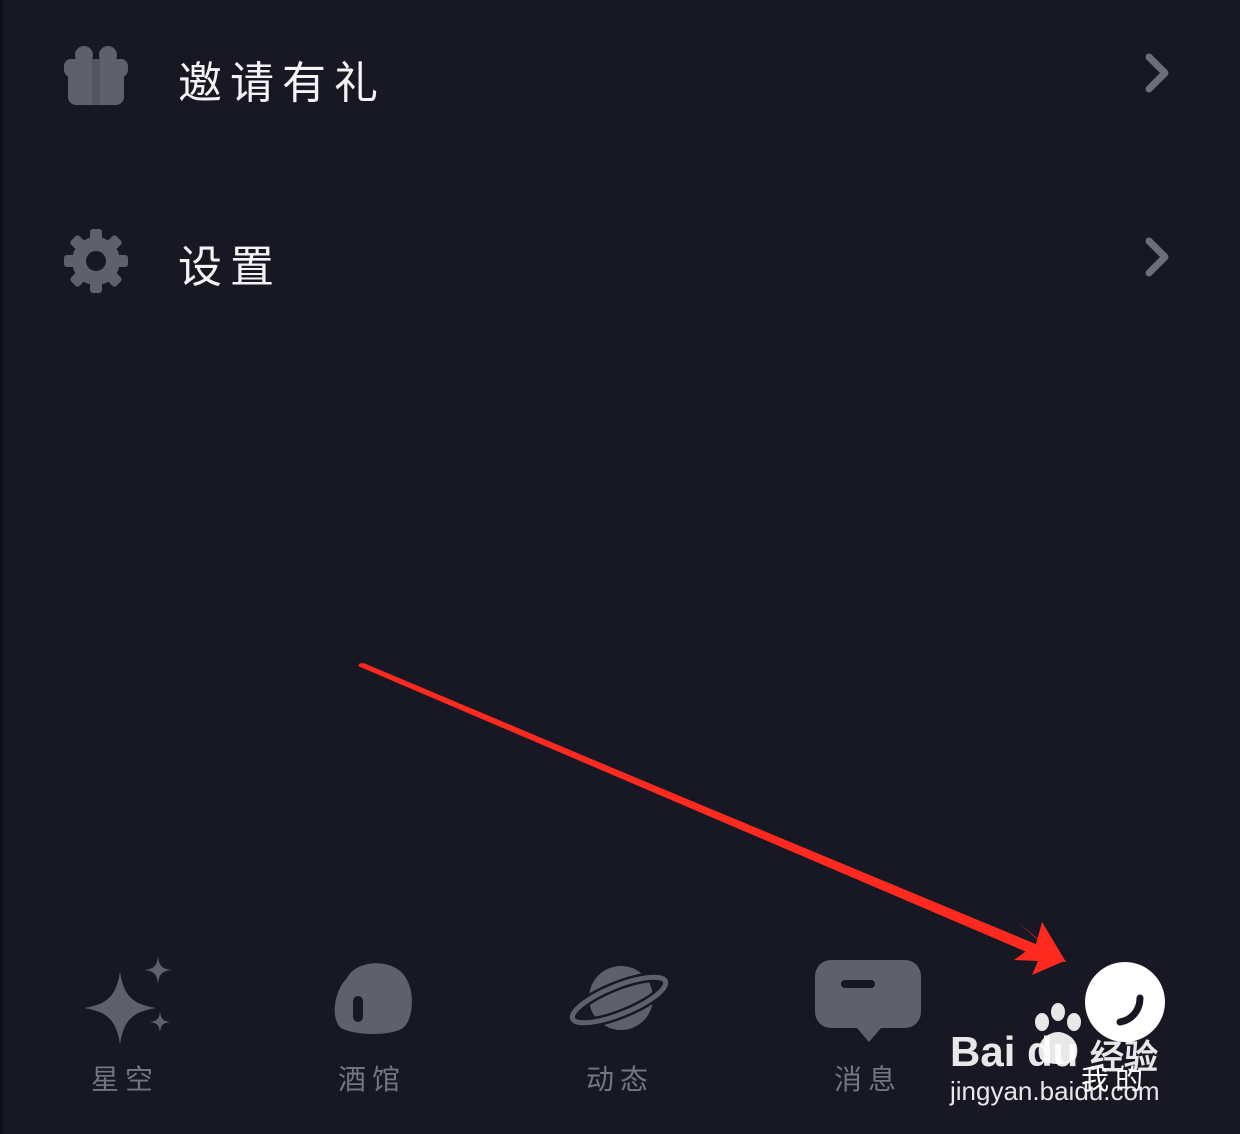  I want to click on menu-item-invite: 邀请有礼, so click(620, 77).